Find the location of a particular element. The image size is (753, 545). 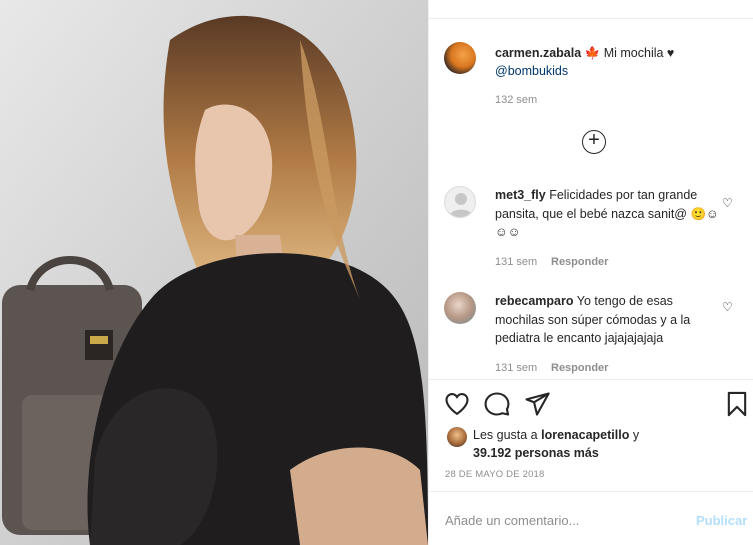

default-avatar-icon is located at coordinates (461, 205).